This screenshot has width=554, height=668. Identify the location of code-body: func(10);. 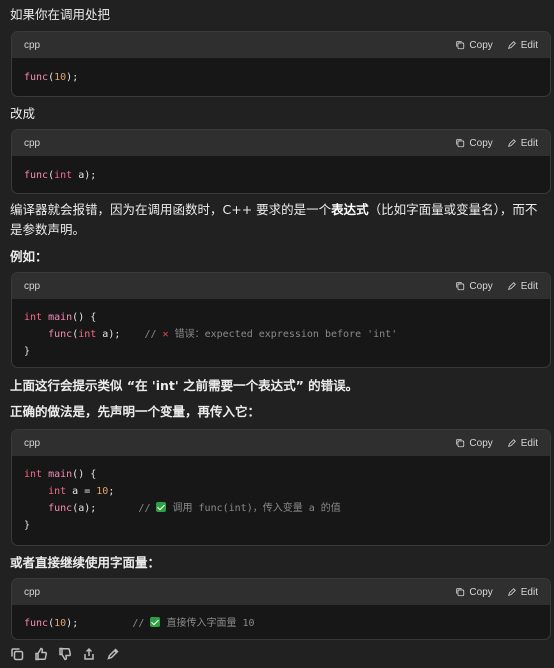
(51, 77).